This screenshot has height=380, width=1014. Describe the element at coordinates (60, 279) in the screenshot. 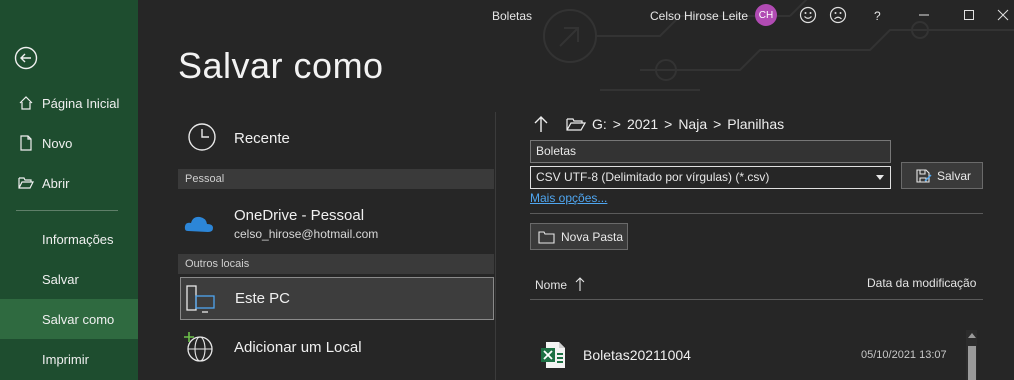

I see `sidebar-item-label: Salvar` at that location.